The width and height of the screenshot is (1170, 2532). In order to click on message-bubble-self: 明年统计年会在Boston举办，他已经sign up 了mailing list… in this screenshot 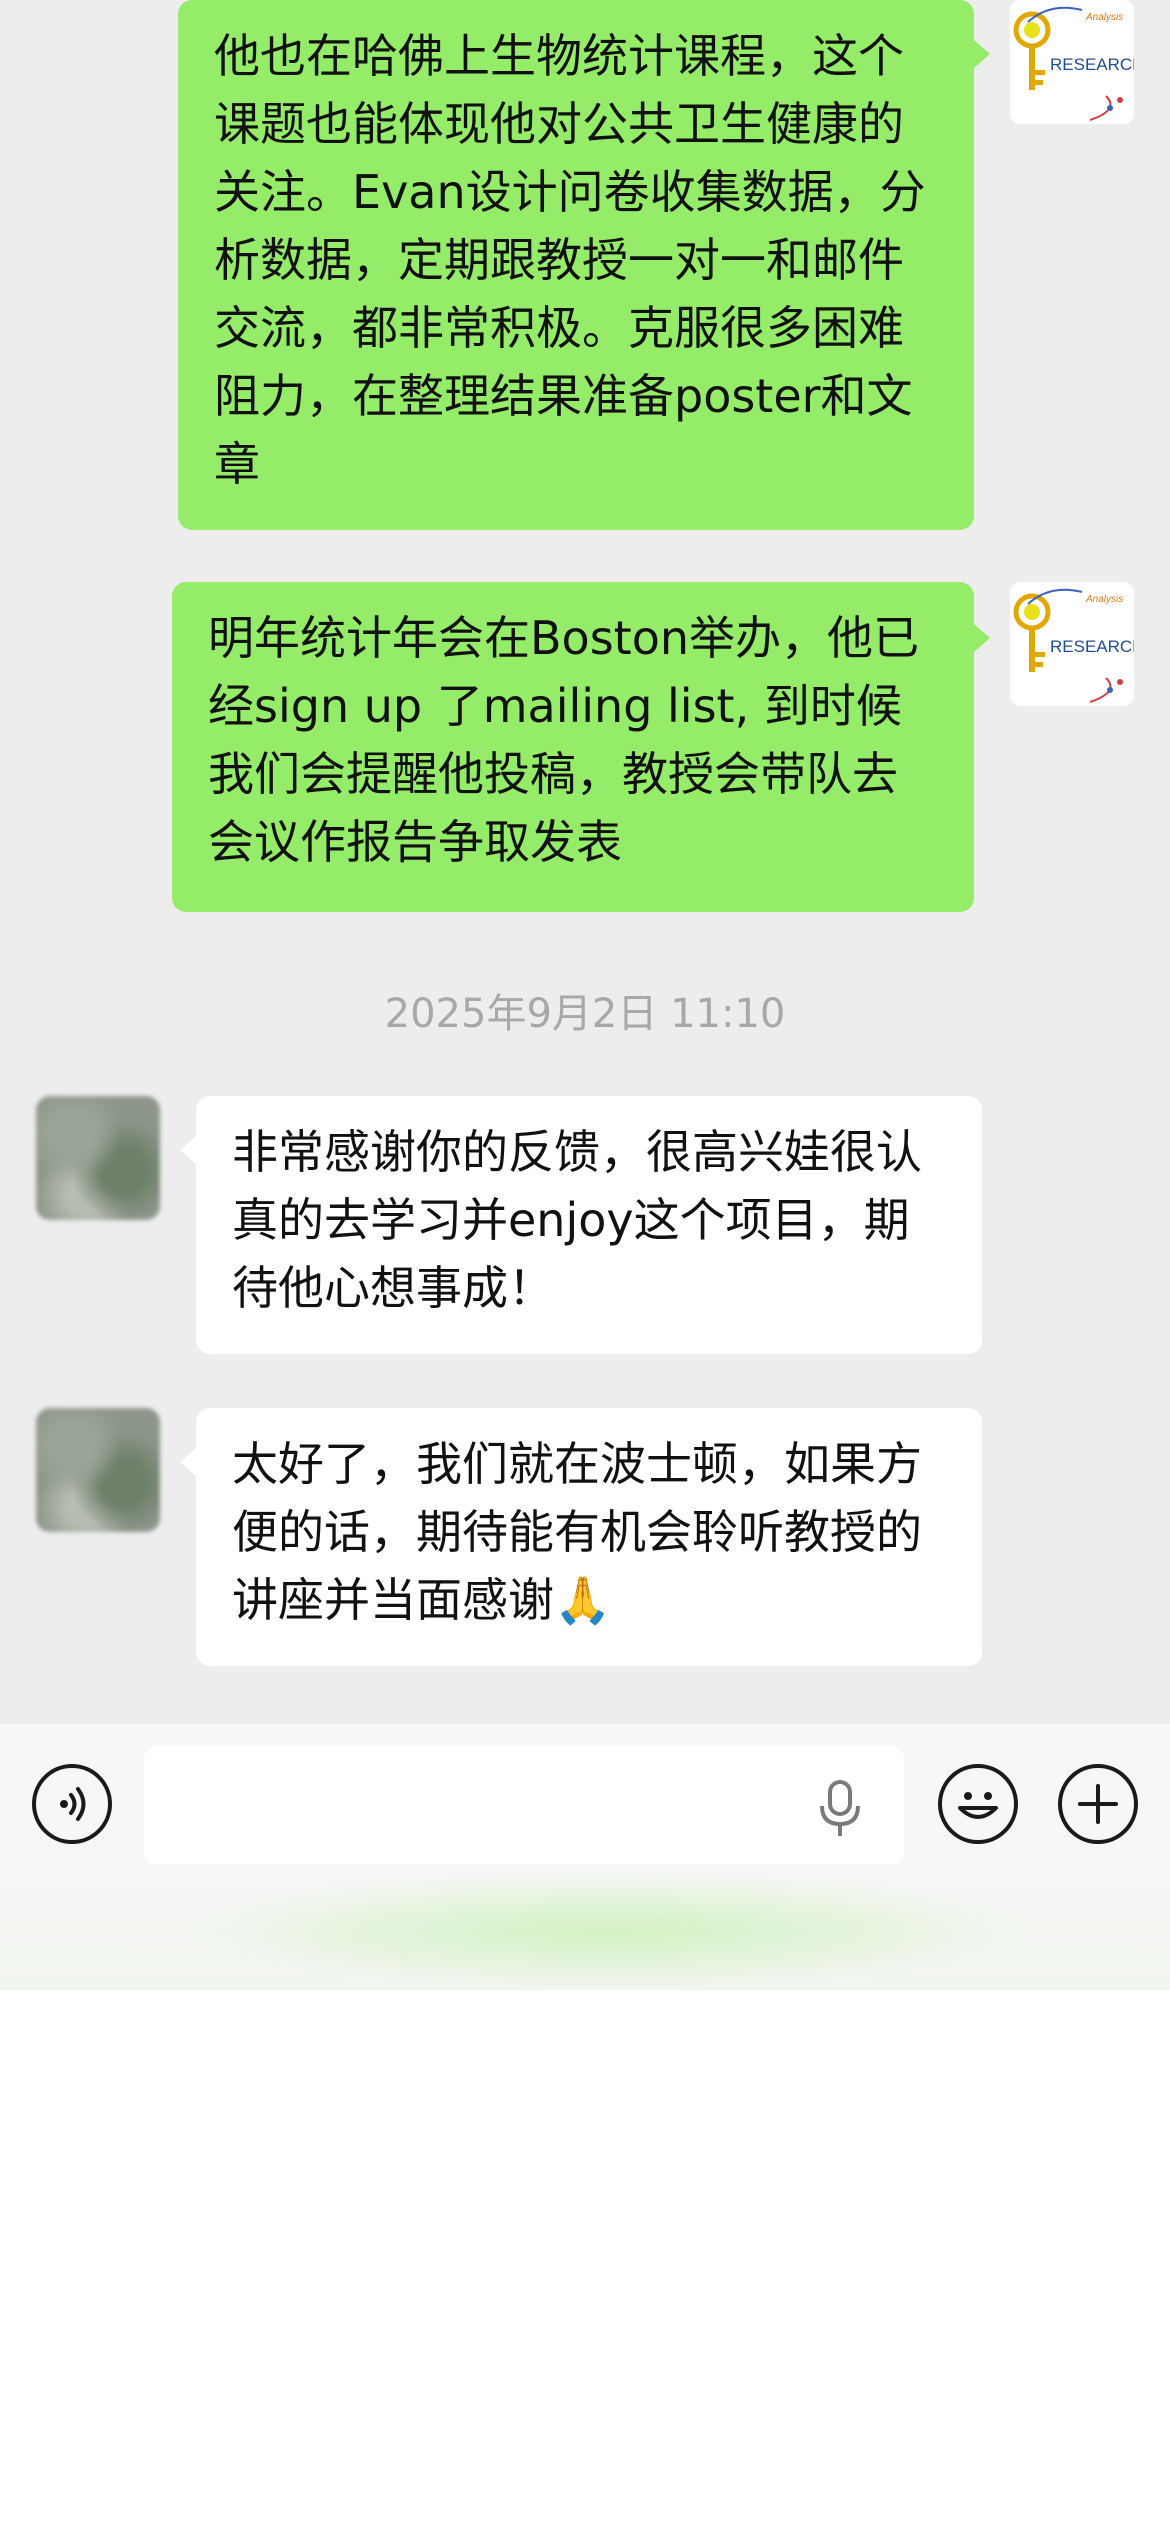, I will do `click(573, 747)`.